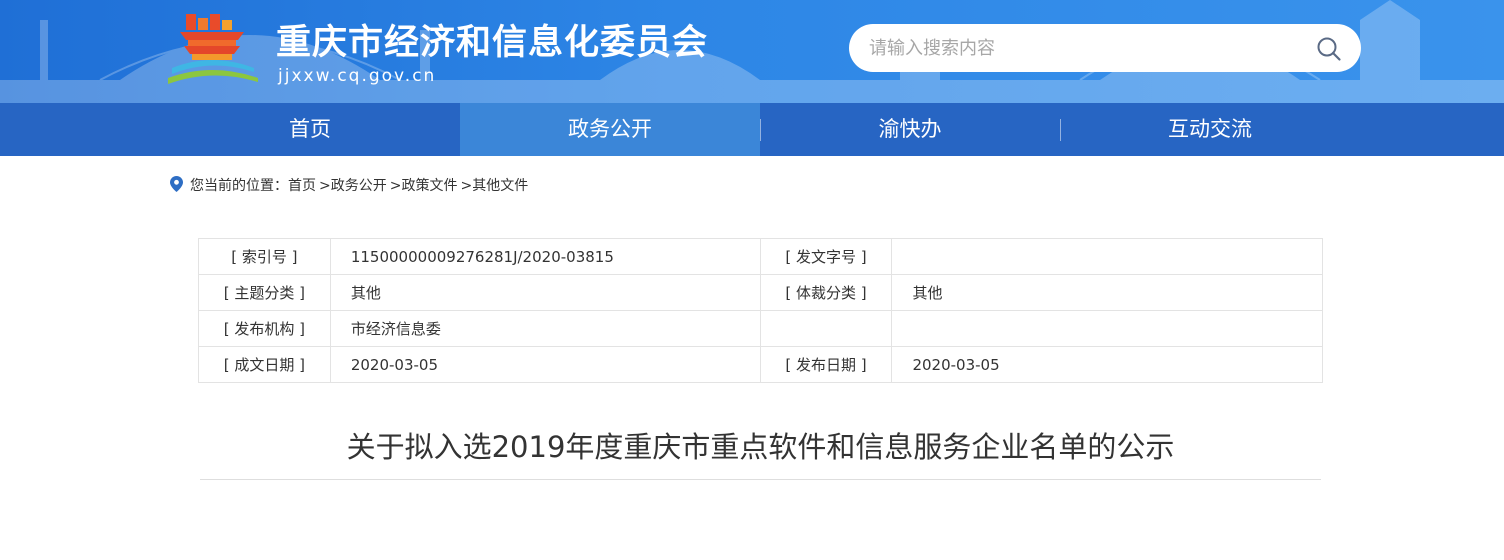 The image size is (1504, 560). I want to click on breadcrumb: 您当前的位置：首页 >政务公开 >政策文件 >其他文件, so click(360, 185).